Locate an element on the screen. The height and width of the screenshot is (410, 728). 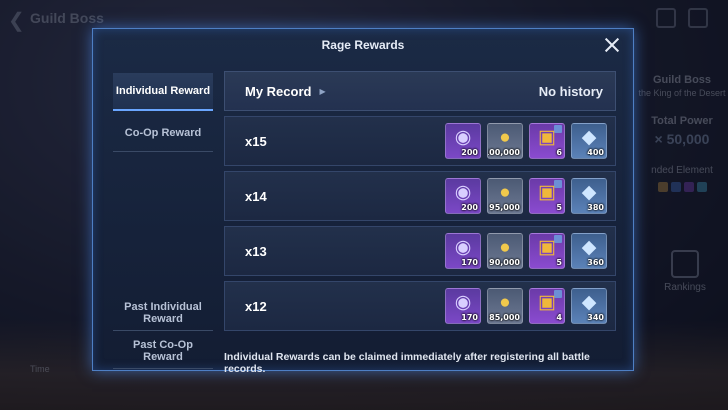
modal-header: Rage Rewards is located at coordinates (363, 45).